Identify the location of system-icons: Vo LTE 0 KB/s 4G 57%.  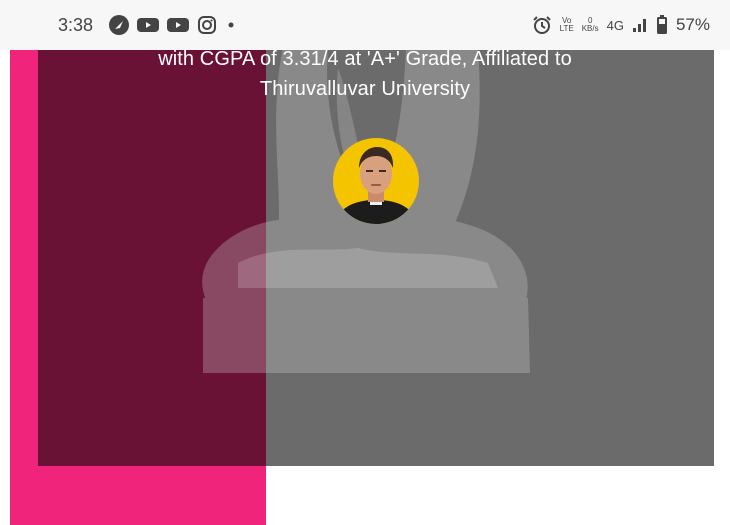
(621, 25).